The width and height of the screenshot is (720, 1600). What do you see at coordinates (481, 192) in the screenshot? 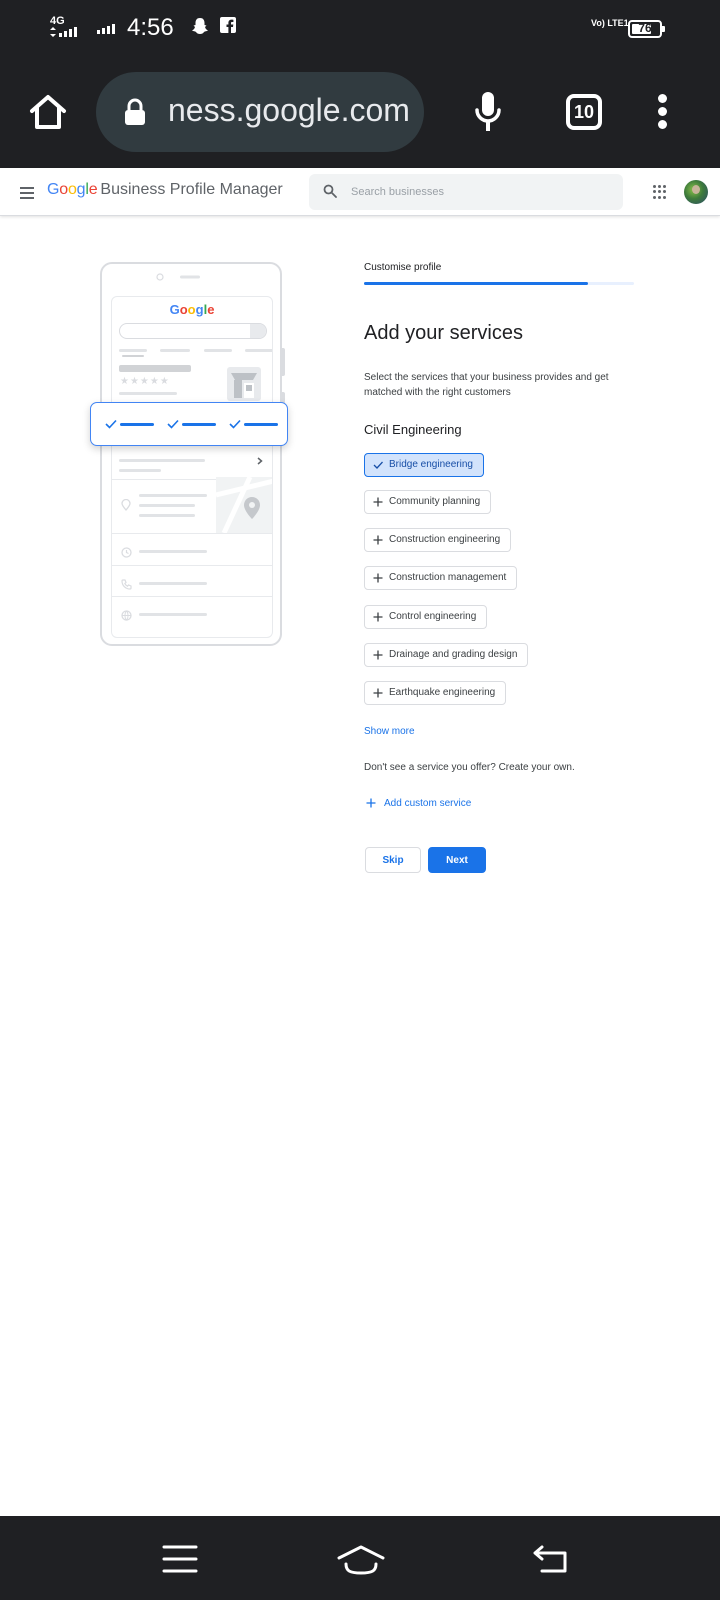
I see `search-input` at bounding box center [481, 192].